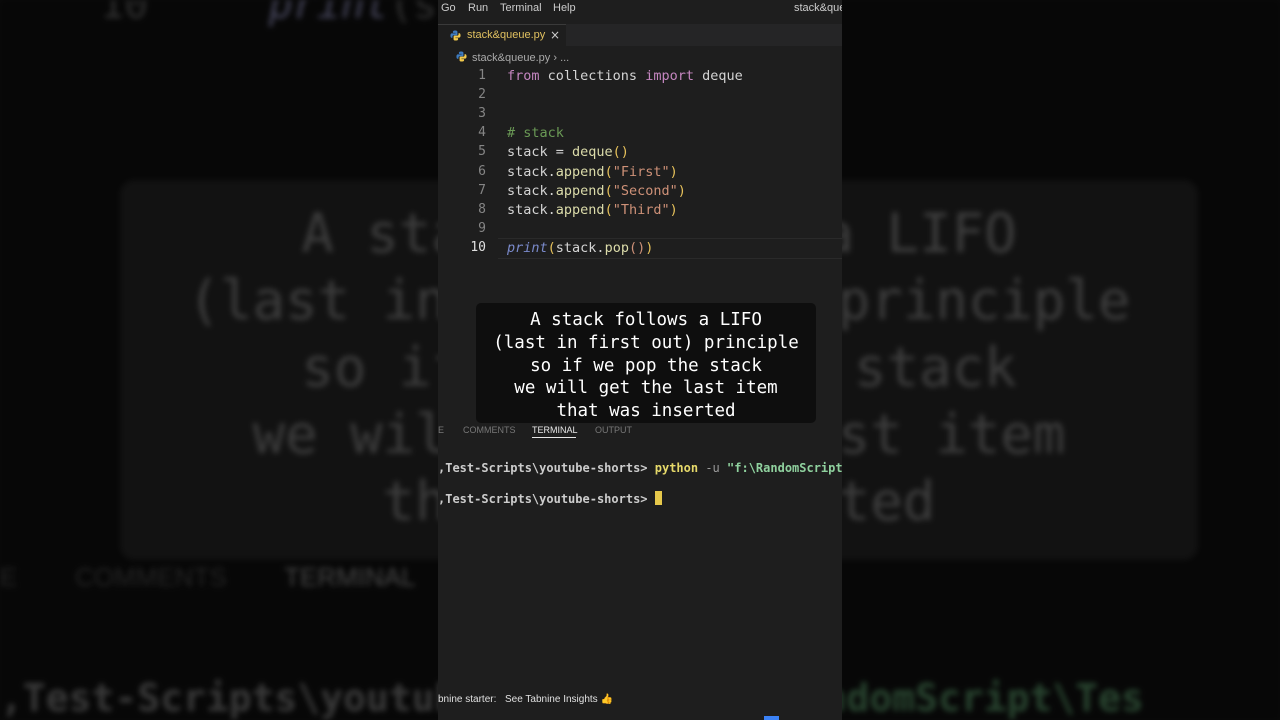 The image size is (1280, 720). Describe the element at coordinates (482, 95) in the screenshot. I see `line-number: 2` at that location.